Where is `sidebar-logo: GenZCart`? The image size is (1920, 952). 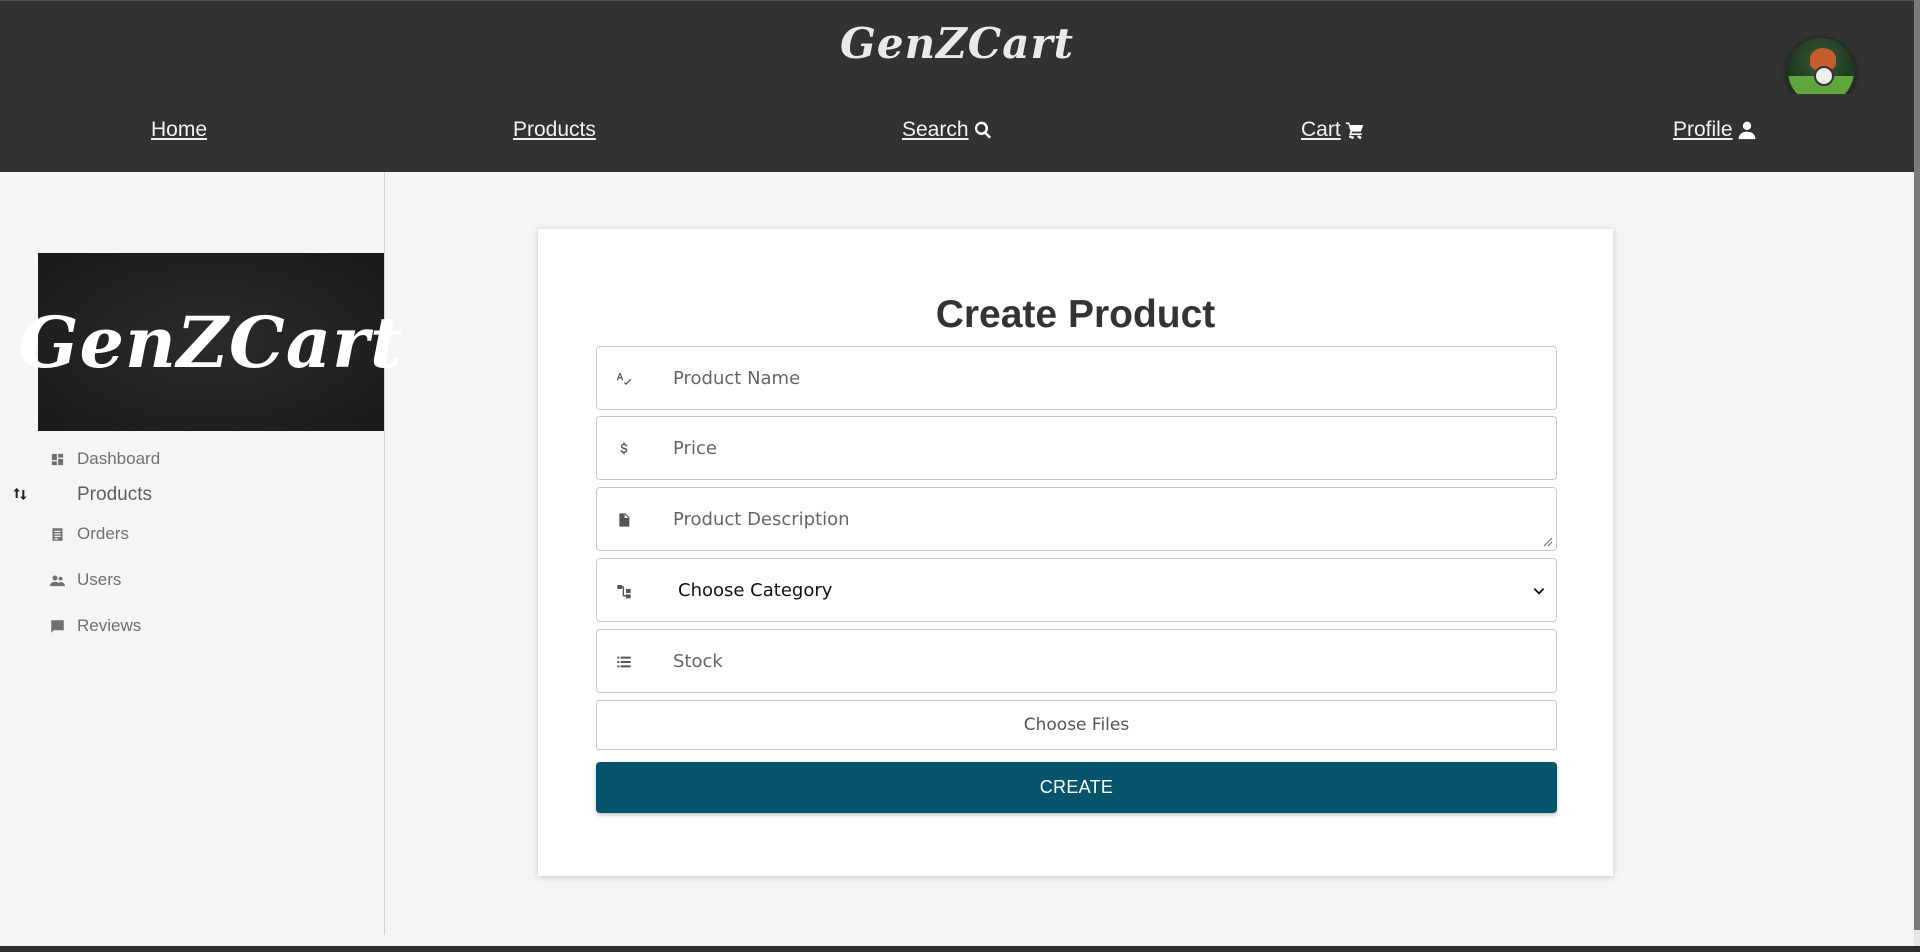 sidebar-logo: GenZCart is located at coordinates (210, 342).